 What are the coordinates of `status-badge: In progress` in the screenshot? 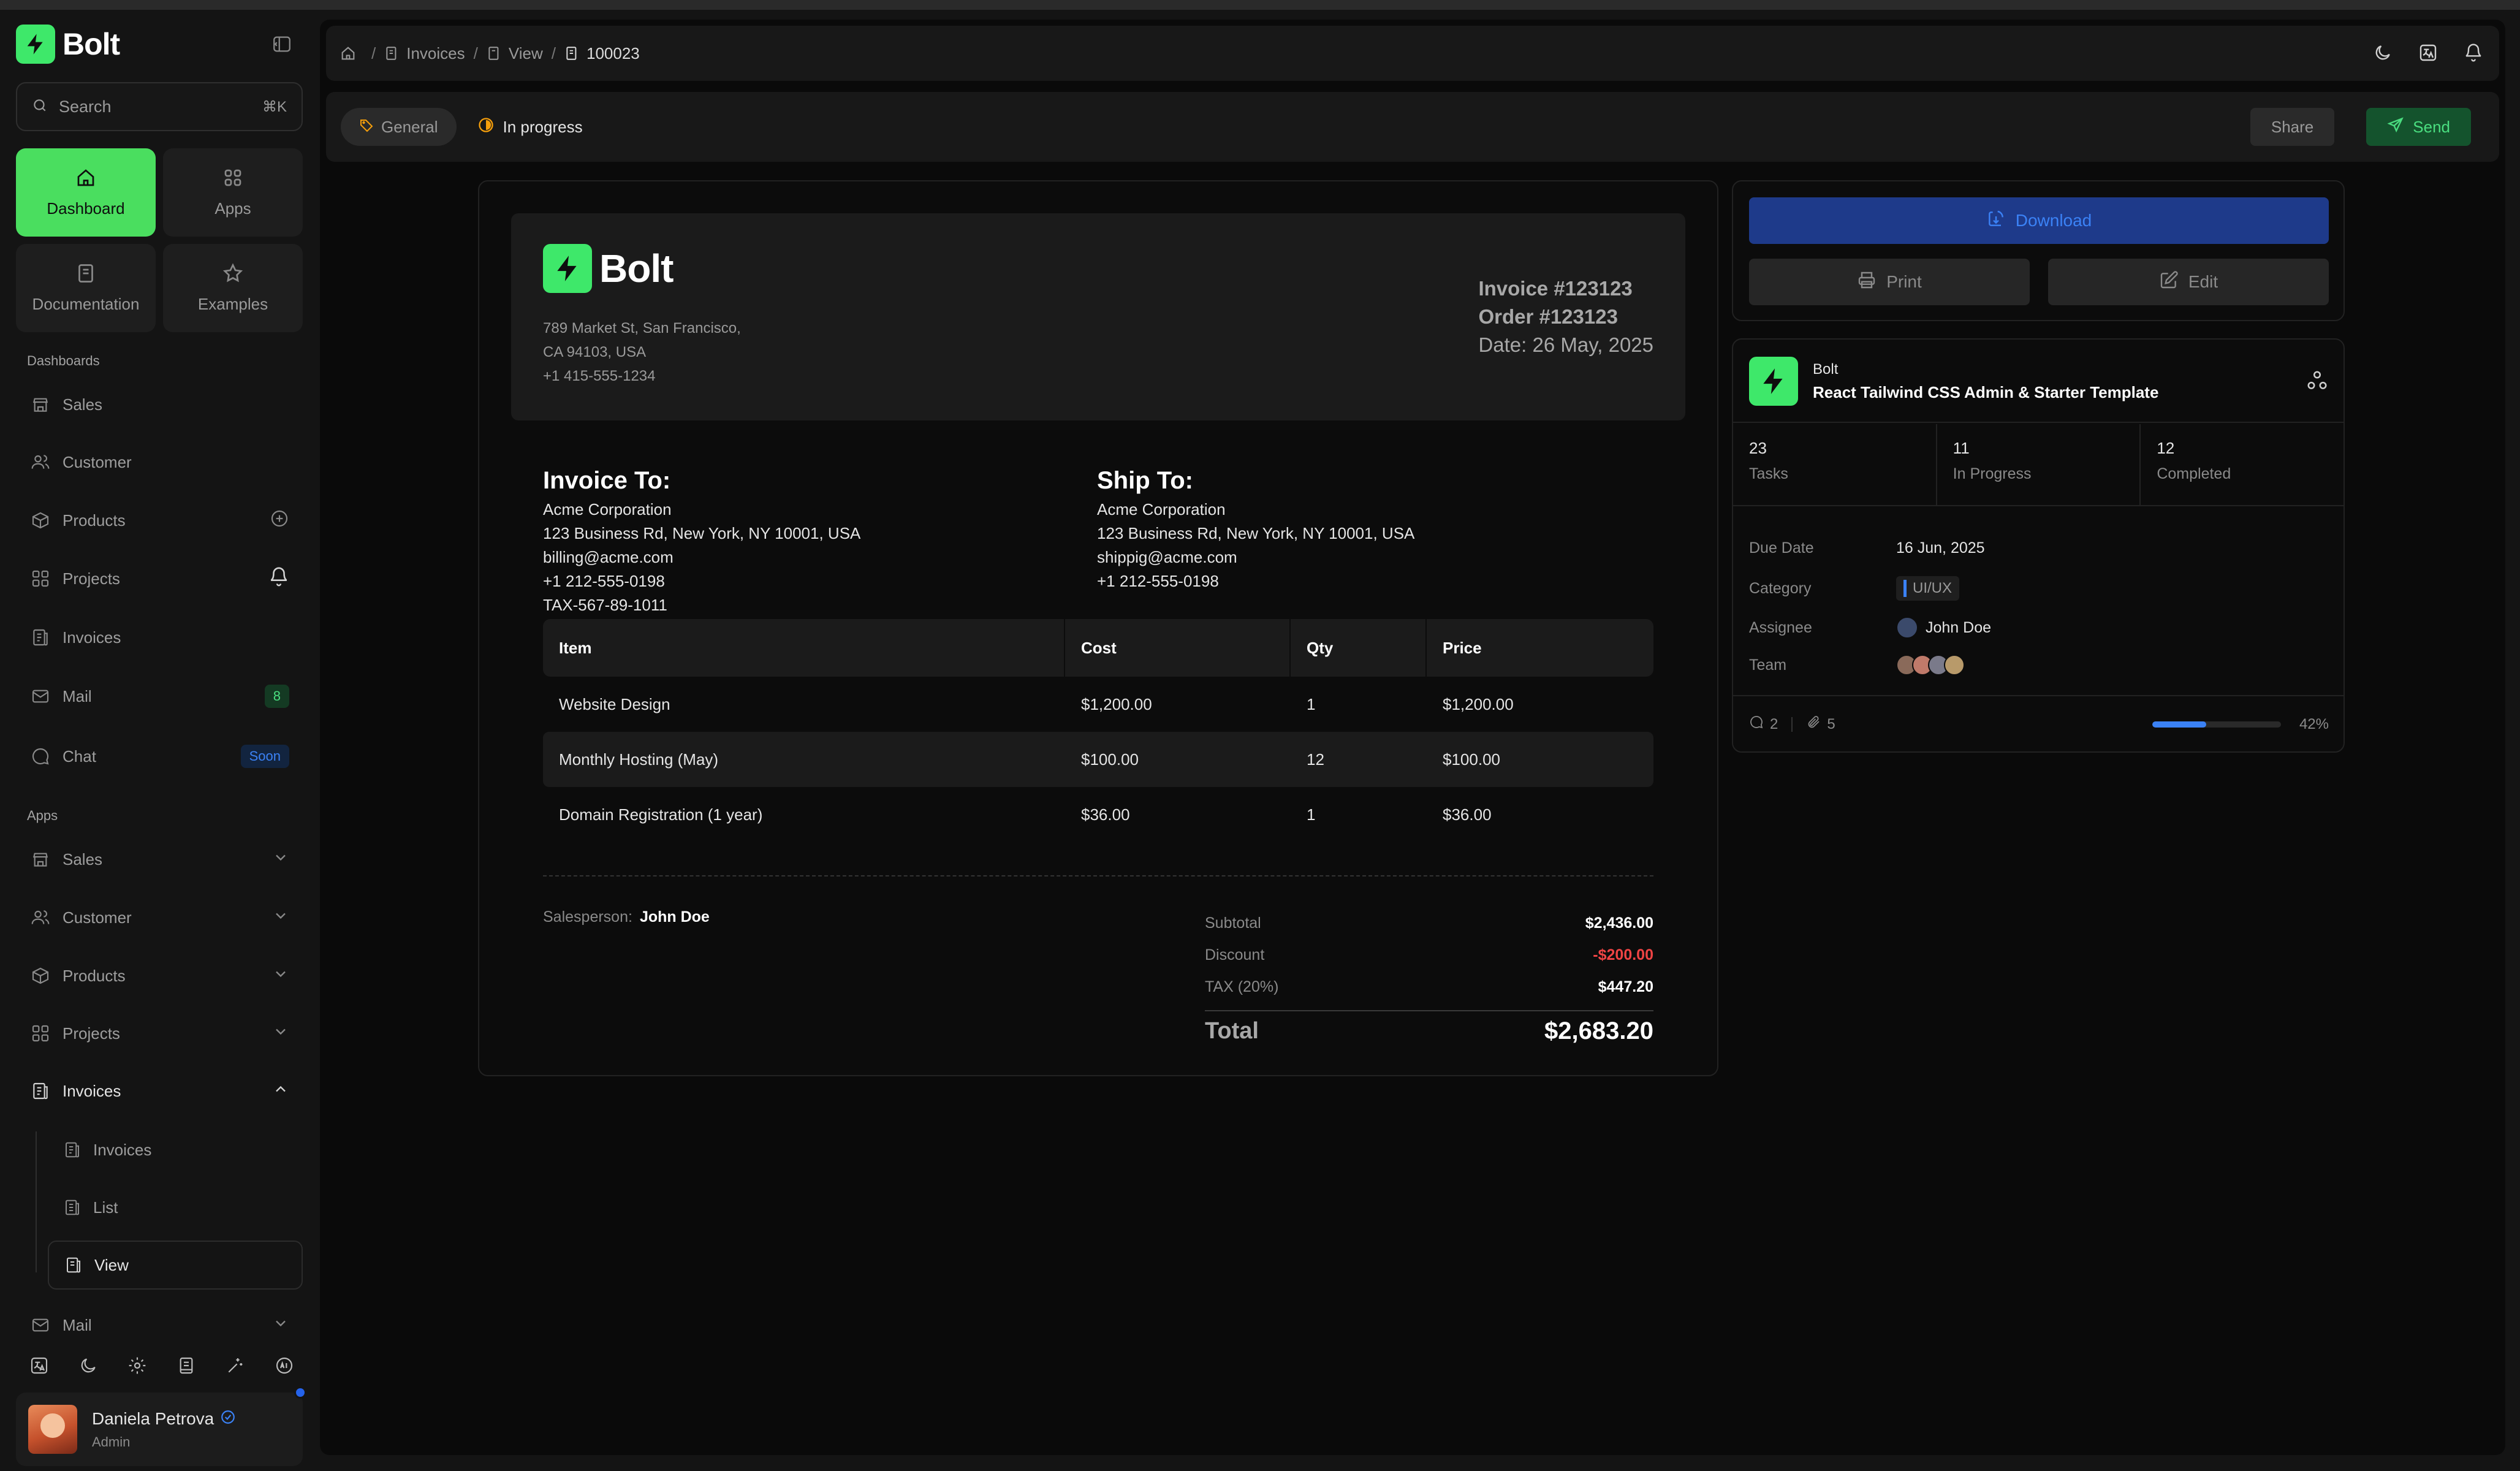 It's located at (530, 127).